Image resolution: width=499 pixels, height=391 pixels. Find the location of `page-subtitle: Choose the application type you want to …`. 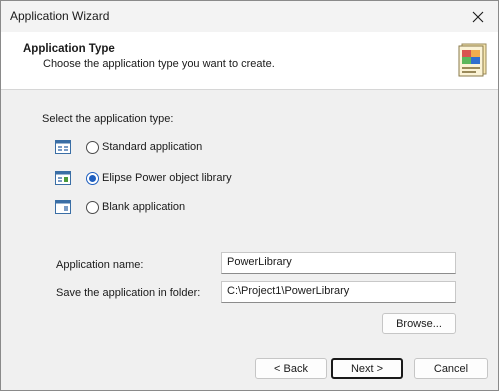

page-subtitle: Choose the application type you want to … is located at coordinates (159, 64).